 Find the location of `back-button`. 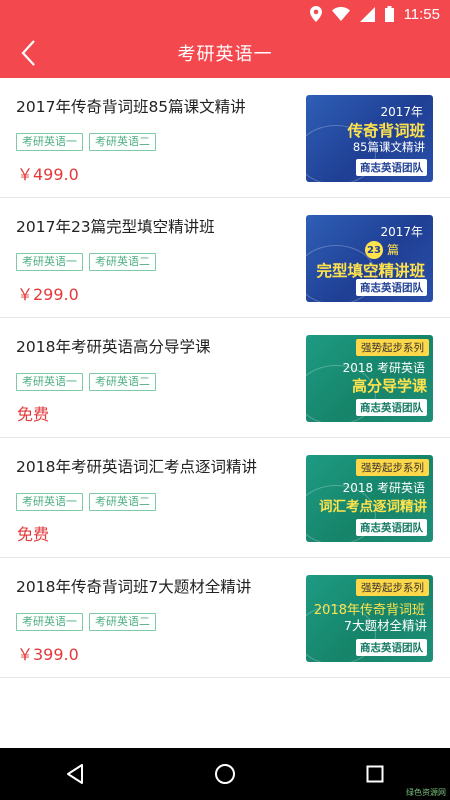

back-button is located at coordinates (28, 53).